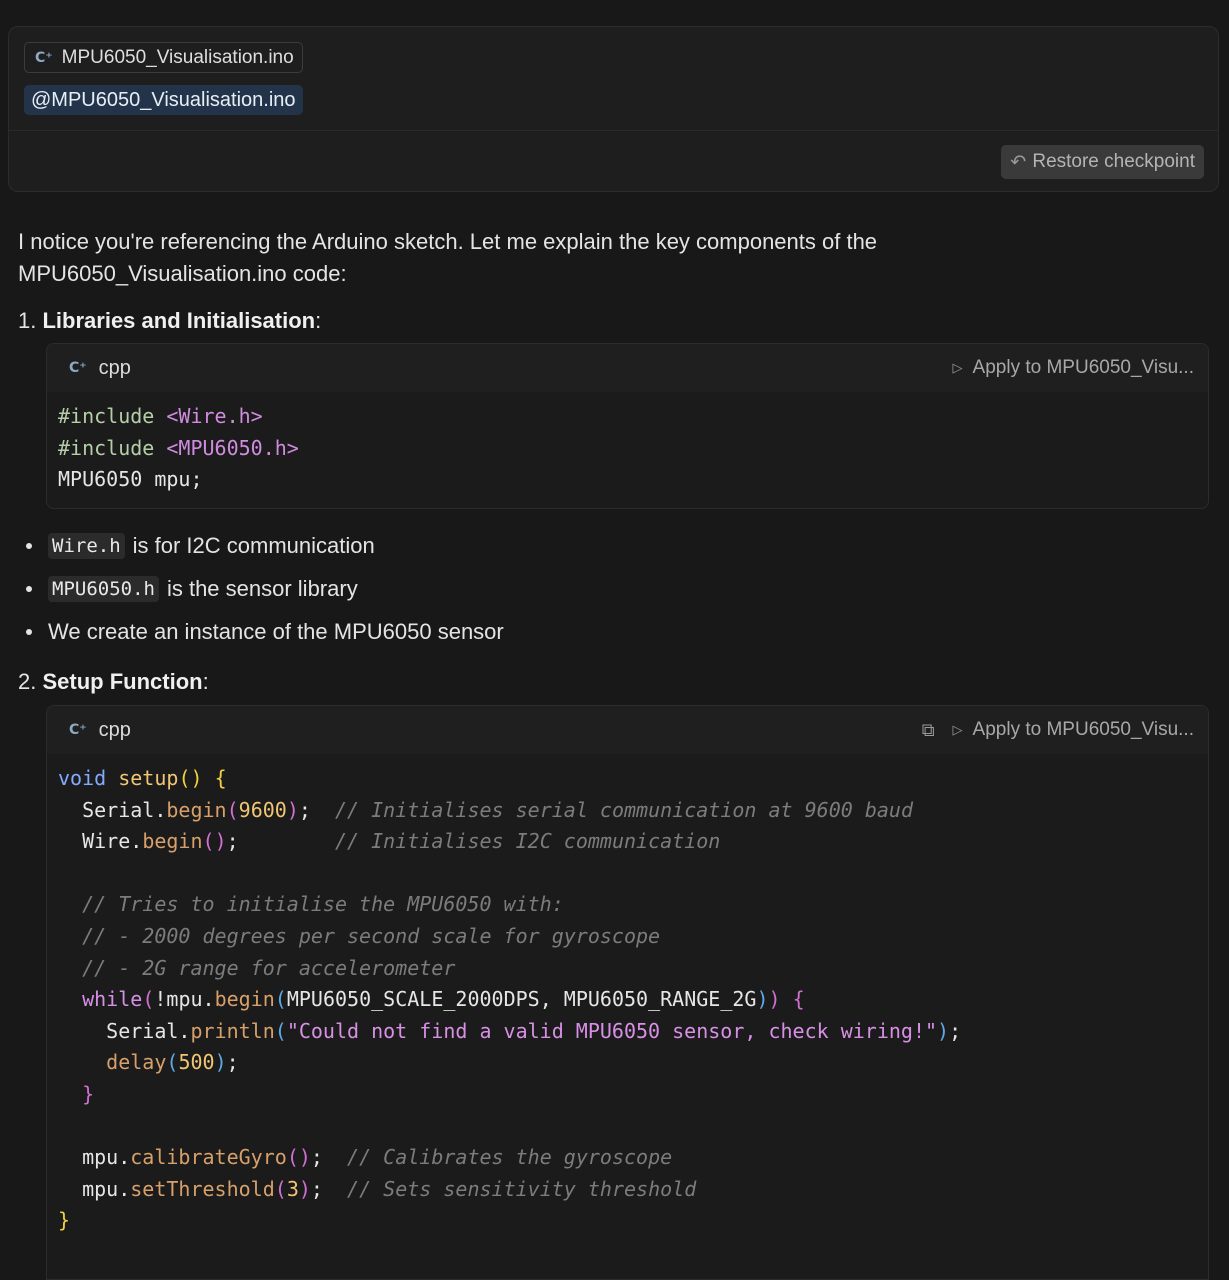  I want to click on token: !mpu., so click(184, 999).